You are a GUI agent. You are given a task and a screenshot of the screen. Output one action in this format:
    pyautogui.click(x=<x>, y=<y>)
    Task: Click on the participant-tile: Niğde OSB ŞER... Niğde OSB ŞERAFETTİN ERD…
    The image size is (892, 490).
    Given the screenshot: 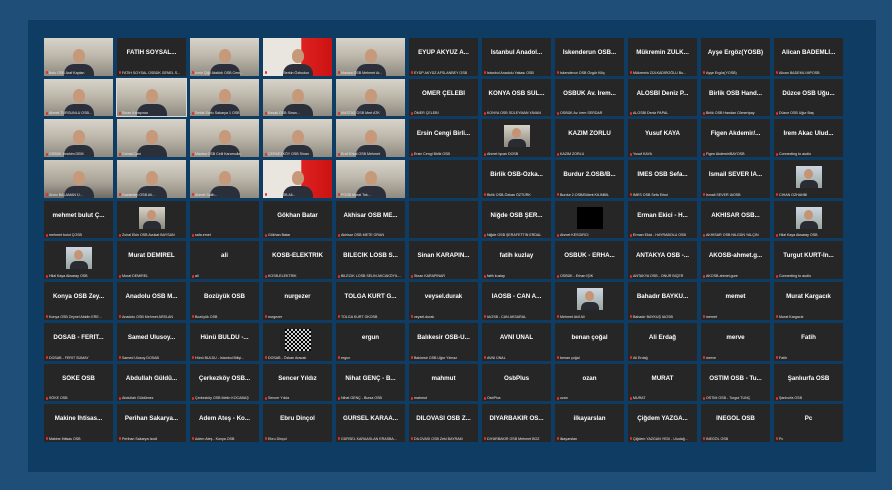 What is the action you would take?
    pyautogui.click(x=516, y=219)
    